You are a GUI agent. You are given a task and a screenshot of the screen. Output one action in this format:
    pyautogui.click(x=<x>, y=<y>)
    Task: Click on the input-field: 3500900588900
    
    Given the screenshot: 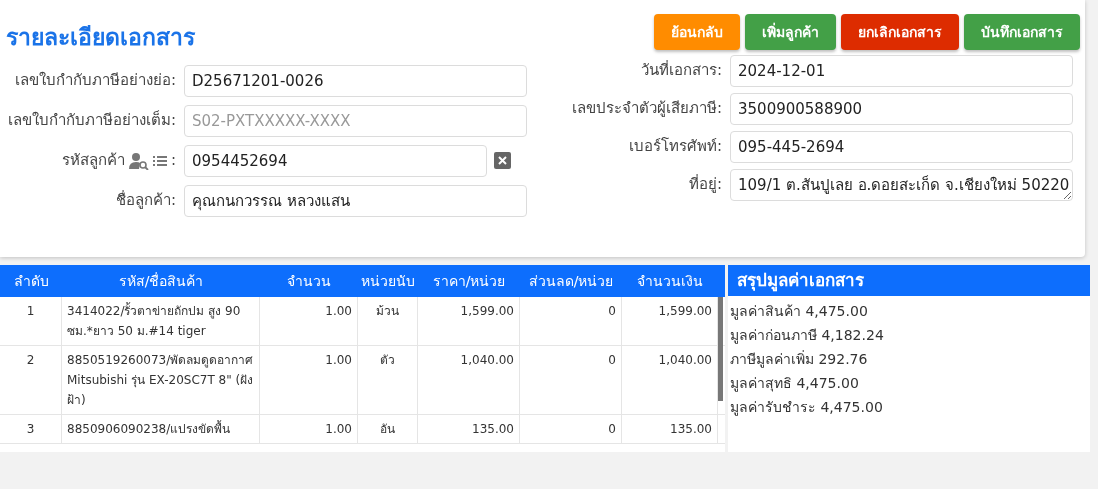 What is the action you would take?
    pyautogui.click(x=901, y=108)
    